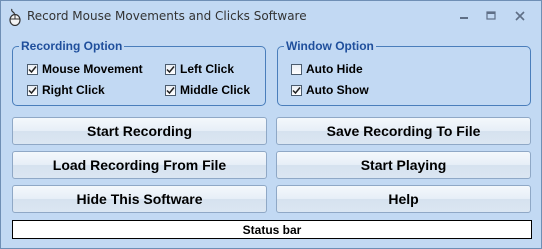  I want to click on minimize-icon, so click(464, 16).